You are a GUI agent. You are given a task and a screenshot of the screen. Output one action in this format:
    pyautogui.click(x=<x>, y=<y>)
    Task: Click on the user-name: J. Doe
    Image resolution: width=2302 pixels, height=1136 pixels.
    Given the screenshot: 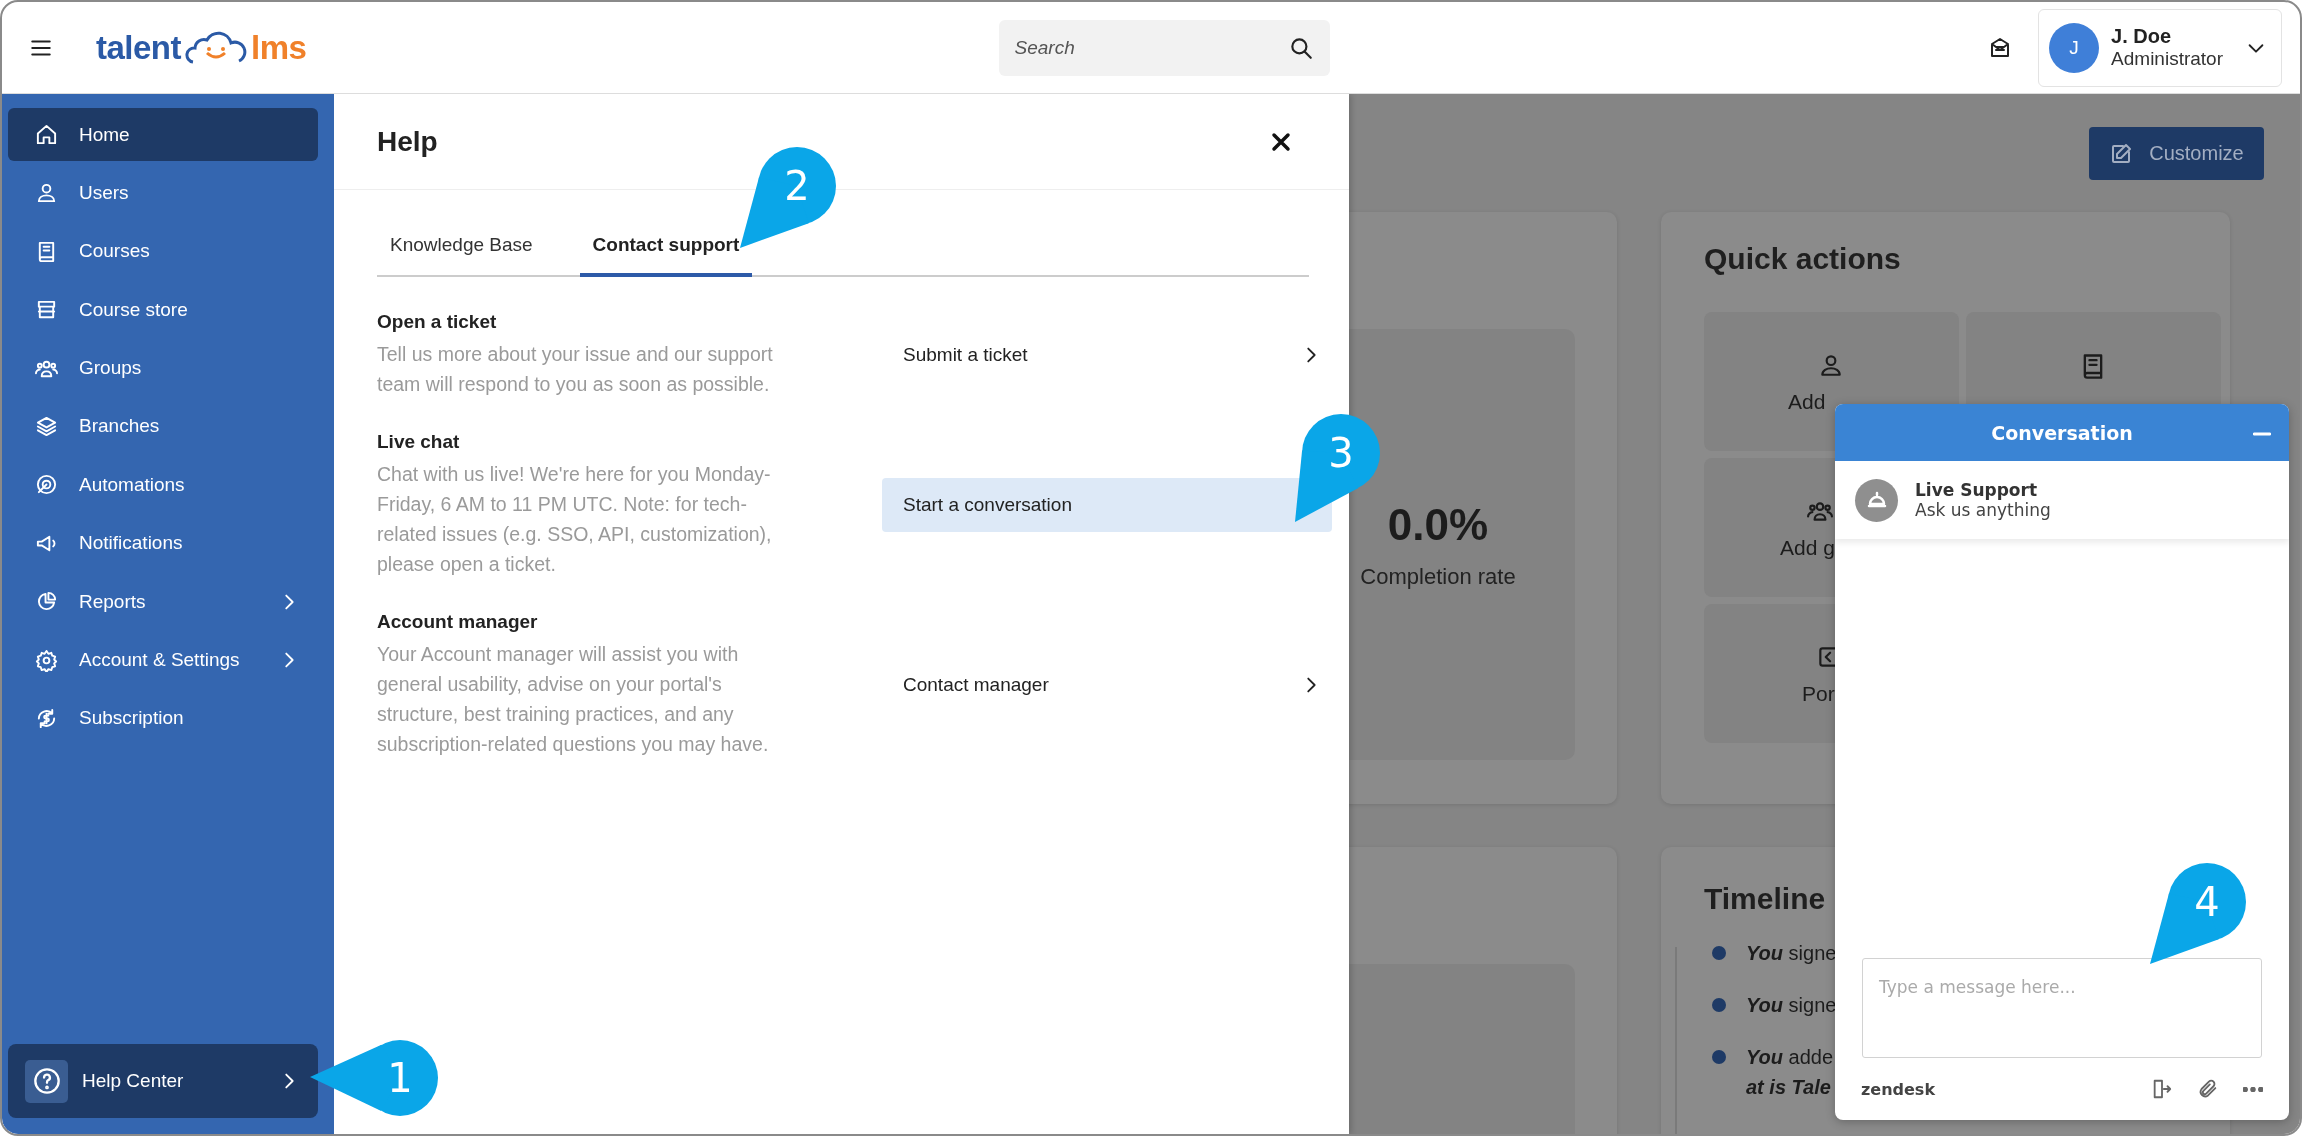 What is the action you would take?
    pyautogui.click(x=2142, y=36)
    